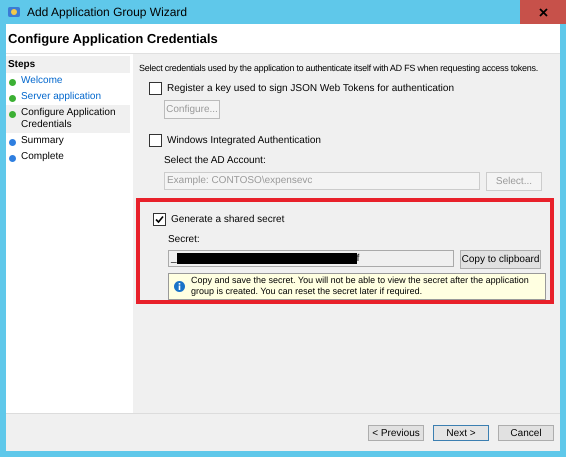 The height and width of the screenshot is (457, 566). I want to click on checkbox-label: Register a key used to sign JSON Web Tokens for authentication, so click(310, 88).